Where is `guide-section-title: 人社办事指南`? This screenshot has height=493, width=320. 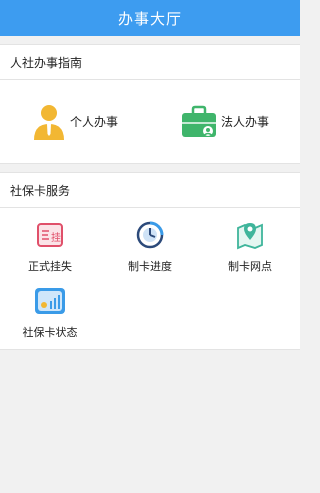
guide-section-title: 人社办事指南 is located at coordinates (150, 62).